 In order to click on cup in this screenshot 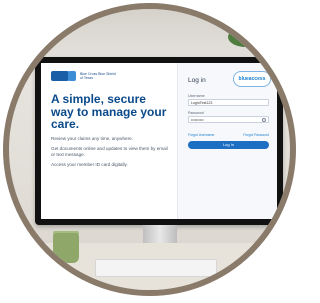, I will do `click(66, 248)`.